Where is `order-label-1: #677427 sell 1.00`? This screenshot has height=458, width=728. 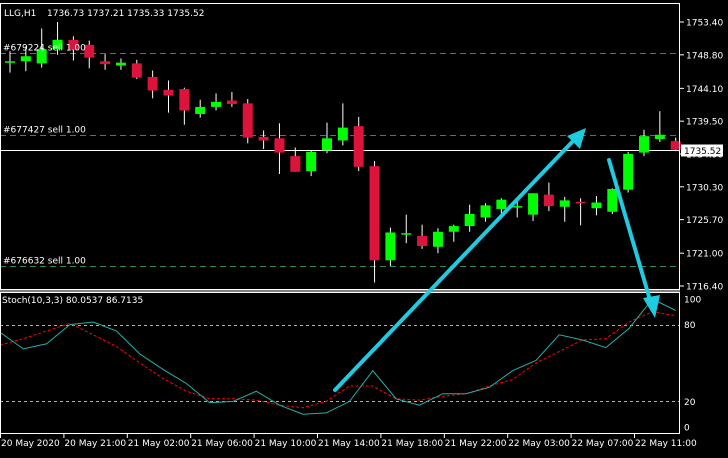 order-label-1: #677427 sell 1.00 is located at coordinates (44, 131).